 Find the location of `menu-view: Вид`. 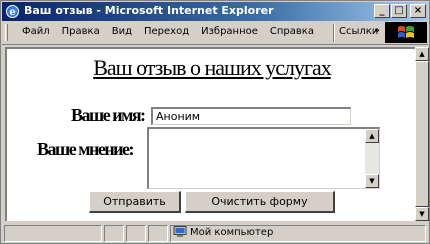

menu-view: Вид is located at coordinates (122, 31).